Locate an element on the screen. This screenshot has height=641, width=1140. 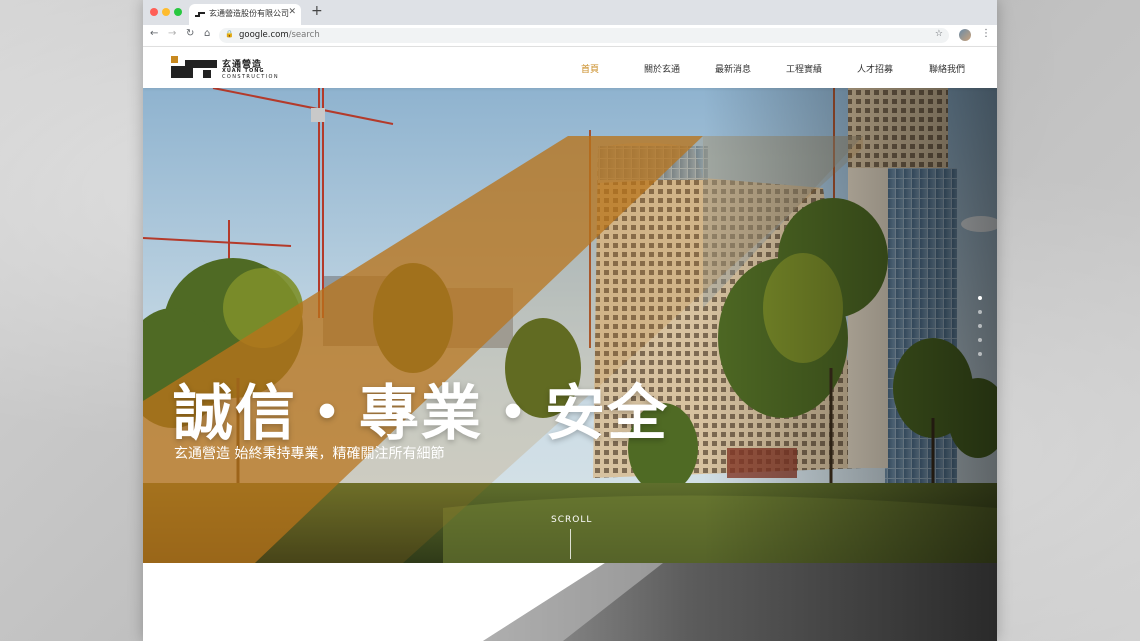
nav-item-home: 首頁 is located at coordinates (590, 68).